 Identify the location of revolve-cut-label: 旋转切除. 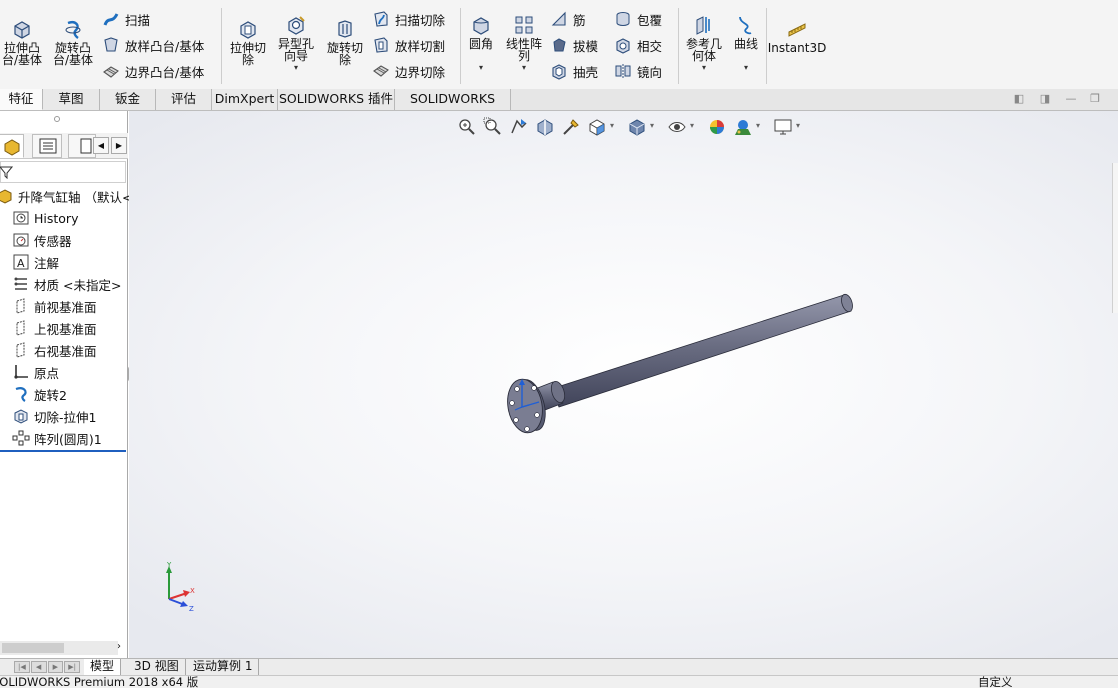
(344, 54).